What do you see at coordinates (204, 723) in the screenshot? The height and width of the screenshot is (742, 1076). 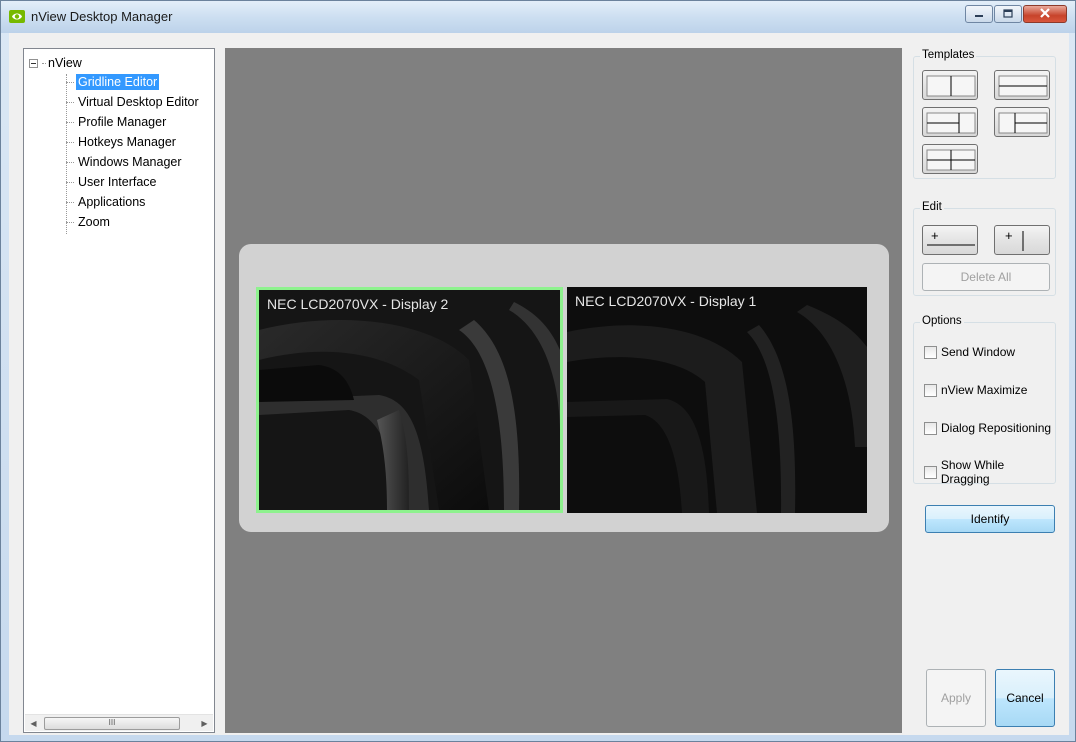 I see `scroll-right-icon: ▶` at bounding box center [204, 723].